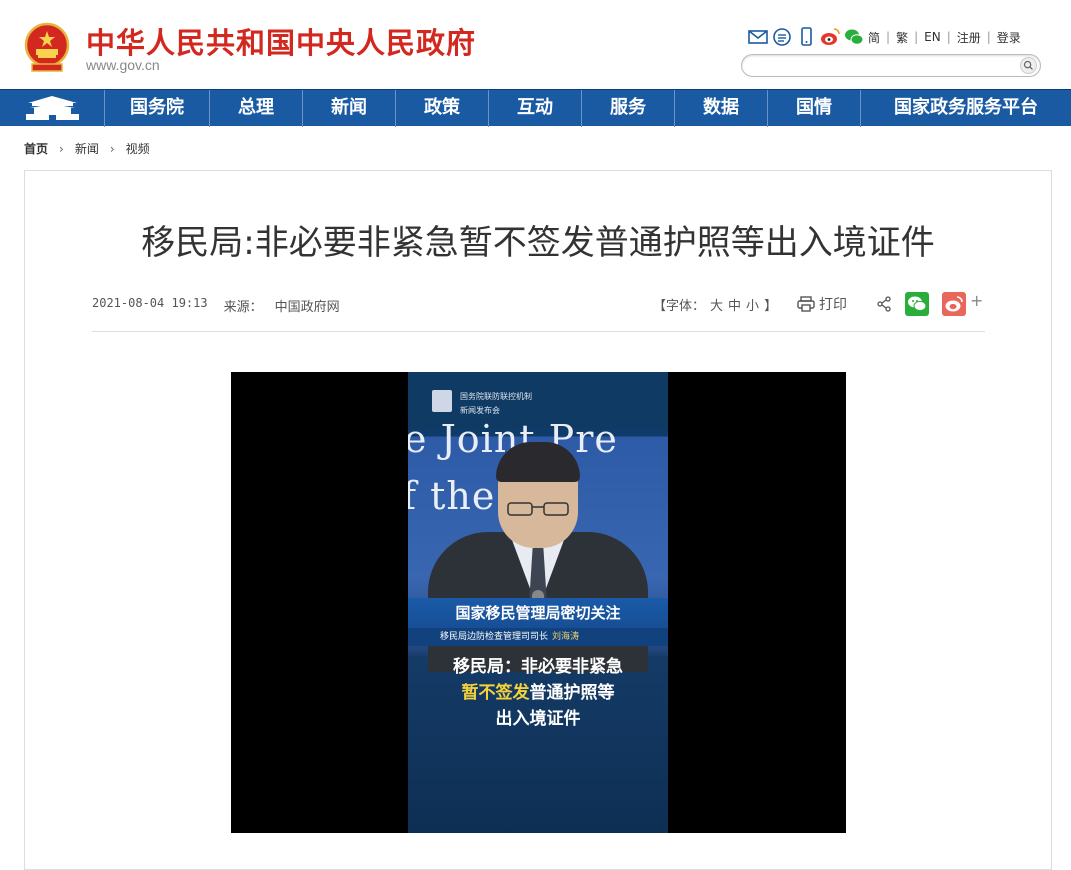 Image resolution: width=1071 pixels, height=870 pixels. Describe the element at coordinates (138, 148) in the screenshot. I see `breadcrumb-video: 视频` at that location.